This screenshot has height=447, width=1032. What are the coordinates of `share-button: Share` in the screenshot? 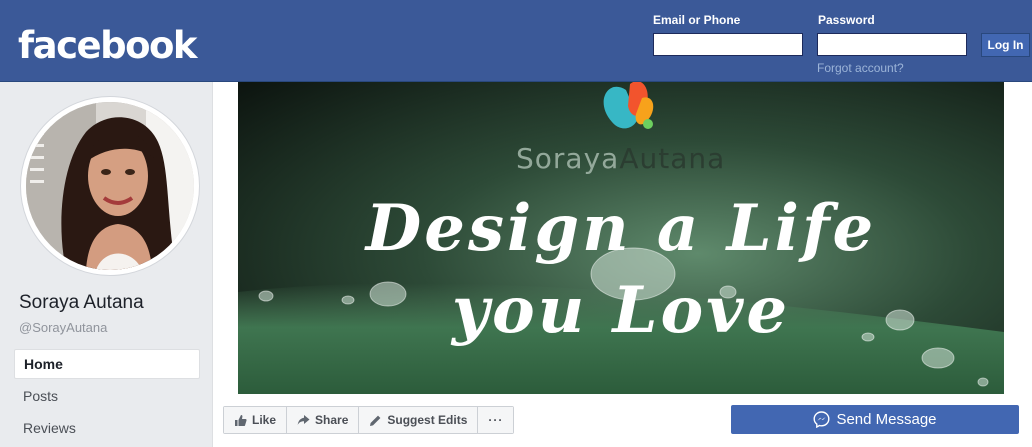 It's located at (323, 420).